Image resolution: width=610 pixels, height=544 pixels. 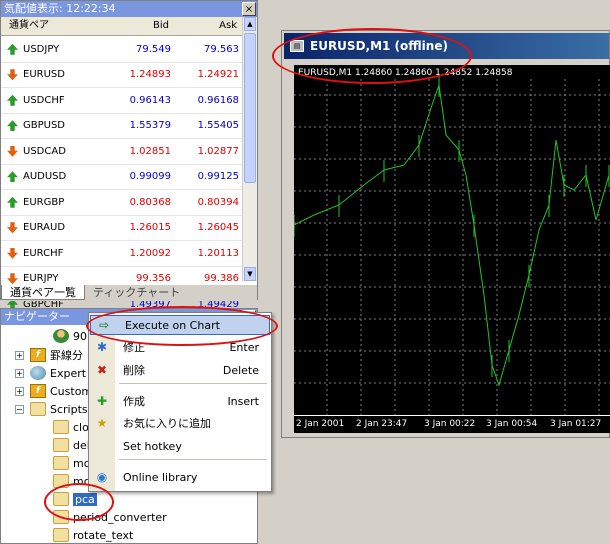 I want to click on expander-icon: −, so click(x=19, y=409).